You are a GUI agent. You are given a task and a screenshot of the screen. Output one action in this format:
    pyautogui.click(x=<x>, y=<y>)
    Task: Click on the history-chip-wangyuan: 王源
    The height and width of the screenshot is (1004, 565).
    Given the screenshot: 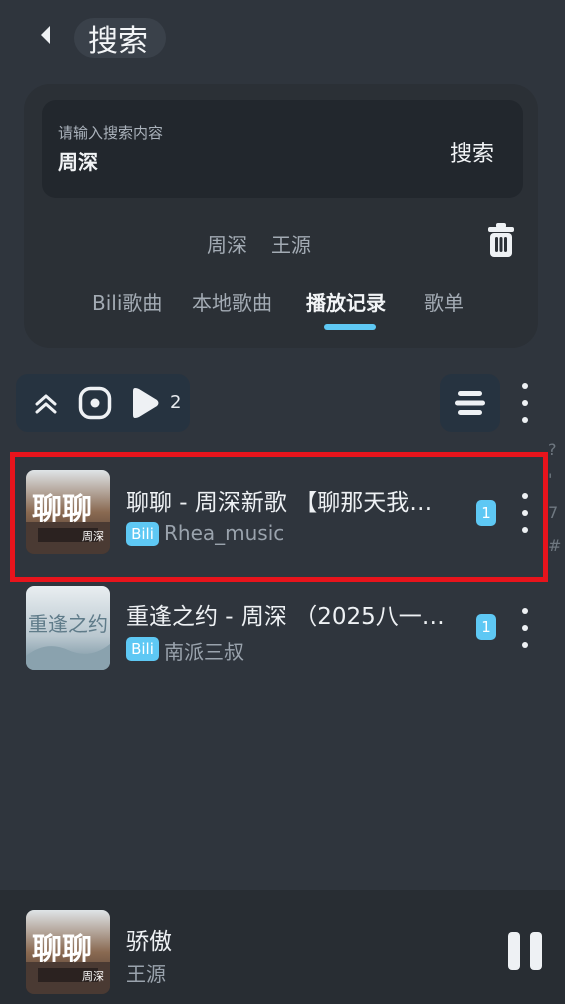 What is the action you would take?
    pyautogui.click(x=291, y=243)
    